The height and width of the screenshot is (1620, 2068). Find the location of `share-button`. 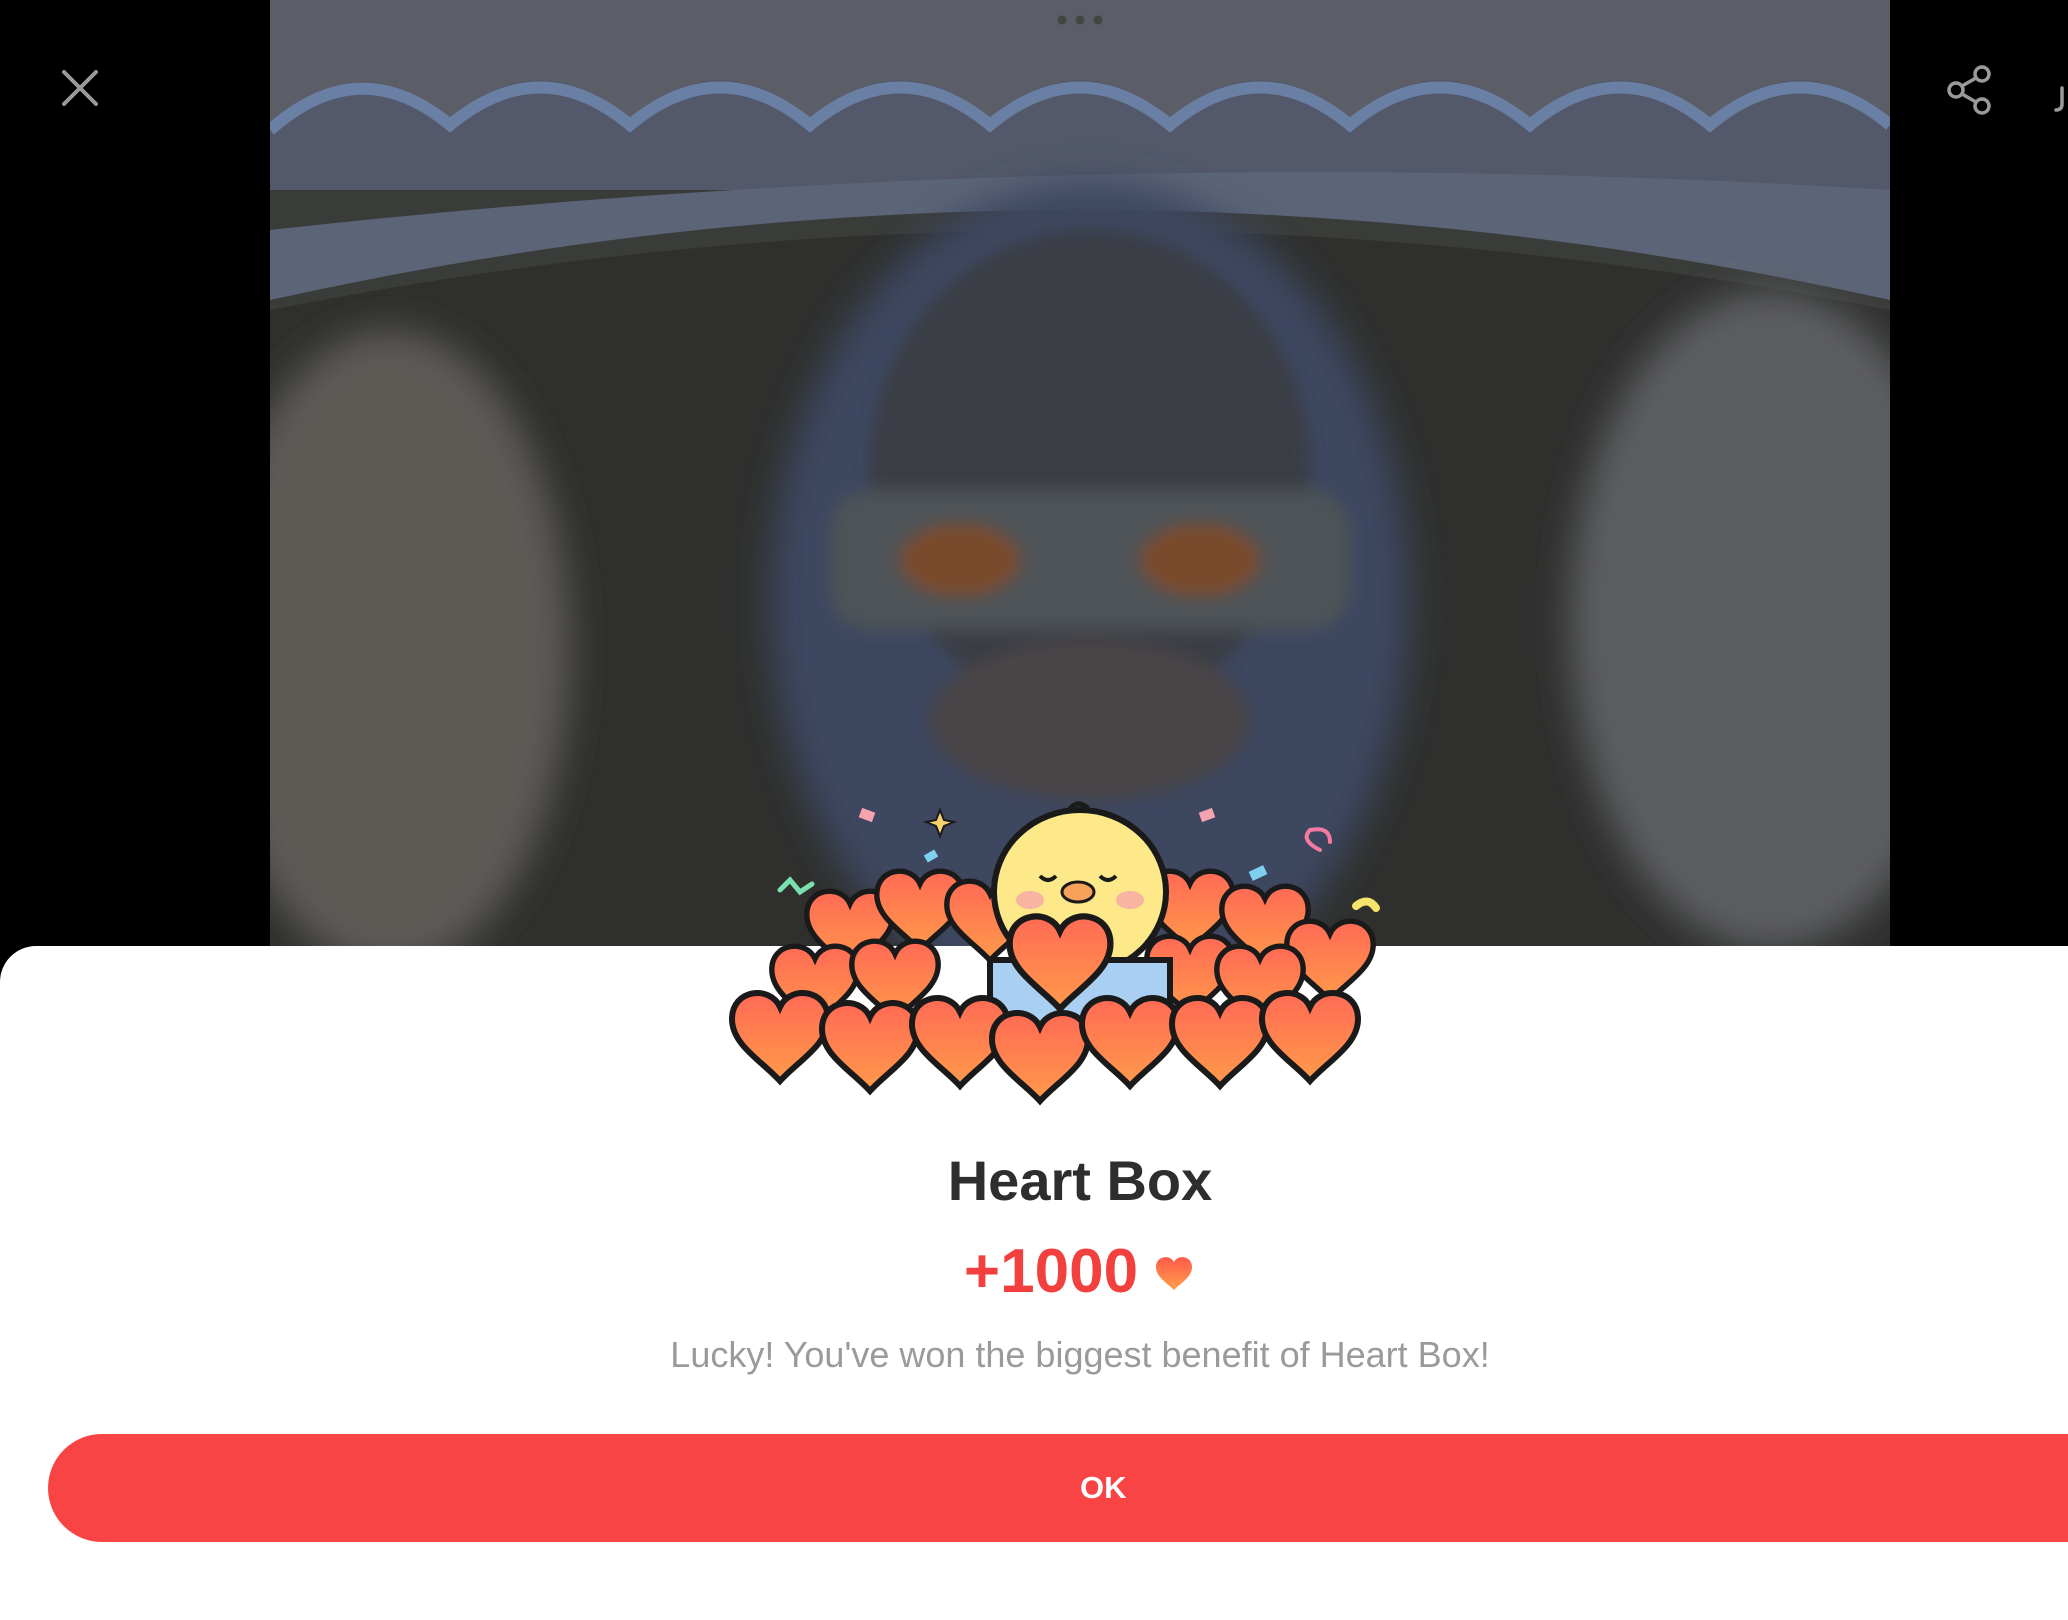

share-button is located at coordinates (1970, 90).